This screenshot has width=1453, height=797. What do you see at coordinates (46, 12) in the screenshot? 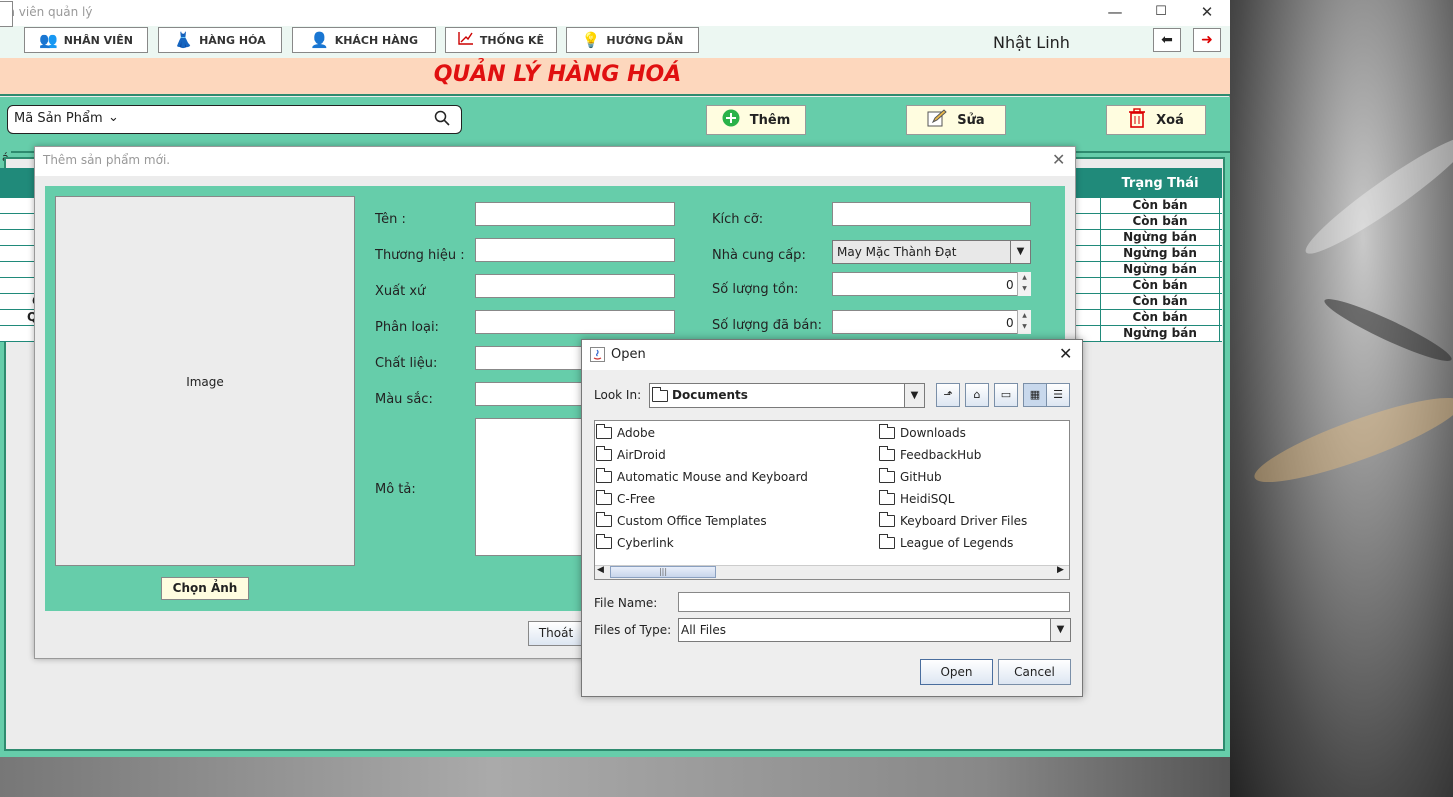
I see `window-title: ản viên quản lý` at bounding box center [46, 12].